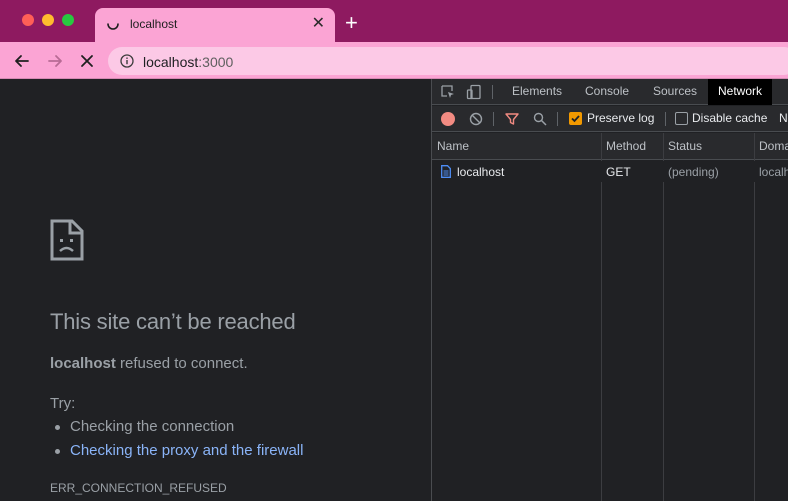 The height and width of the screenshot is (501, 788). Describe the element at coordinates (87, 61) in the screenshot. I see `stop-loading-icon` at that location.